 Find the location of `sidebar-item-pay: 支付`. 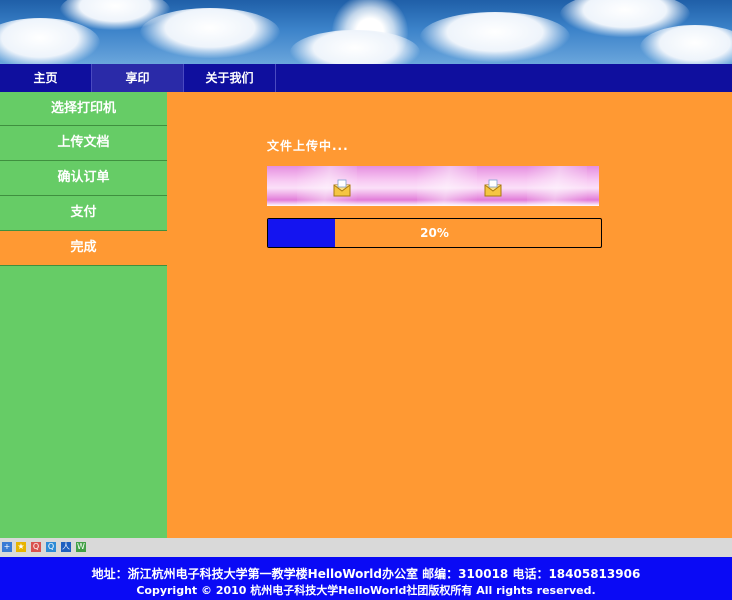

sidebar-item-pay: 支付 is located at coordinates (83, 213).